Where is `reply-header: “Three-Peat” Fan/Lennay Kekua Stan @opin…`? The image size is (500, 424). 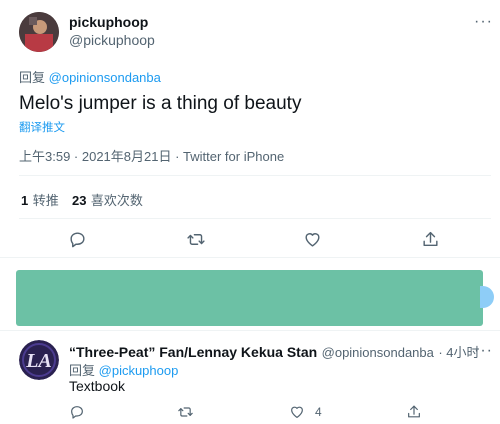 reply-header: “Three-Peat” Fan/Lennay Kekua Stan @opin… is located at coordinates (274, 352).